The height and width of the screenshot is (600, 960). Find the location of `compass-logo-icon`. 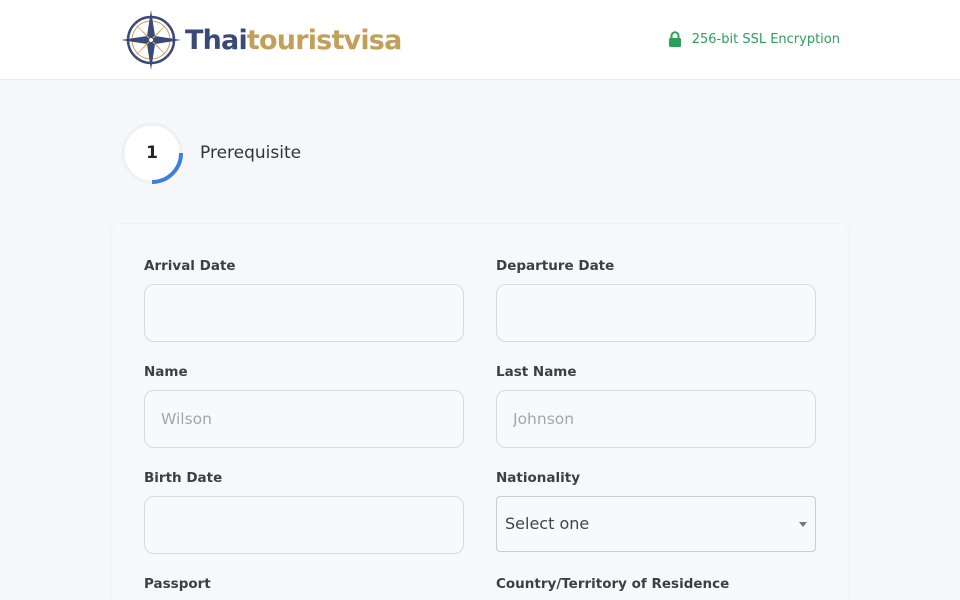

compass-logo-icon is located at coordinates (151, 40).